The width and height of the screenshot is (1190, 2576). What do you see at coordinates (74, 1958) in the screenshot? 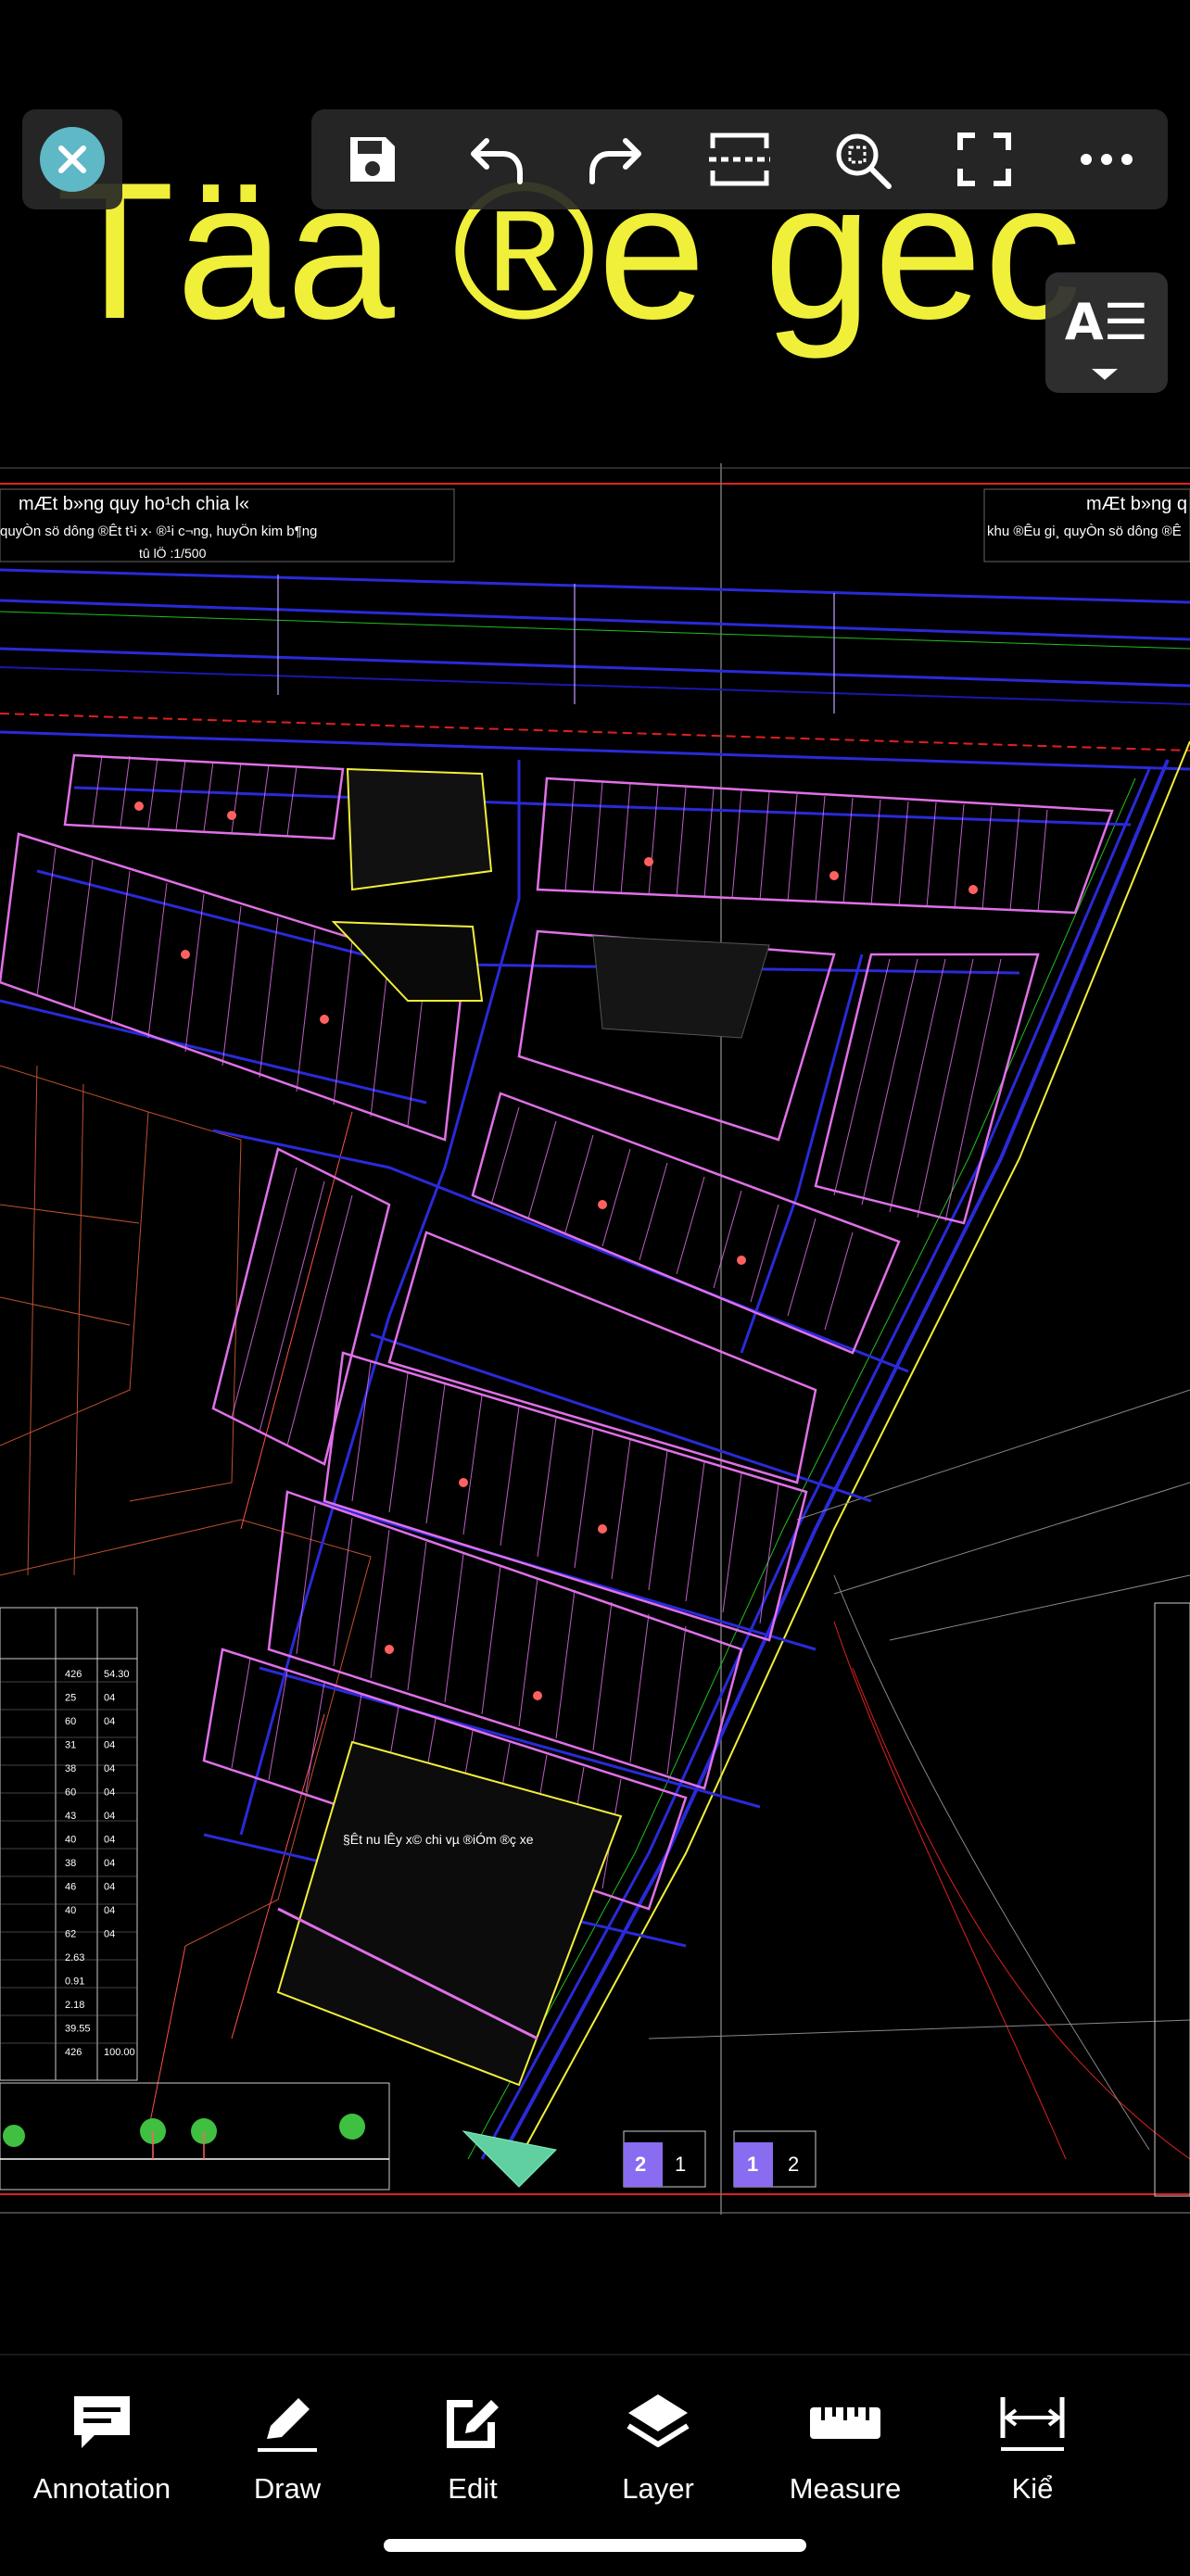
I see `table-cell: 2.63` at bounding box center [74, 1958].